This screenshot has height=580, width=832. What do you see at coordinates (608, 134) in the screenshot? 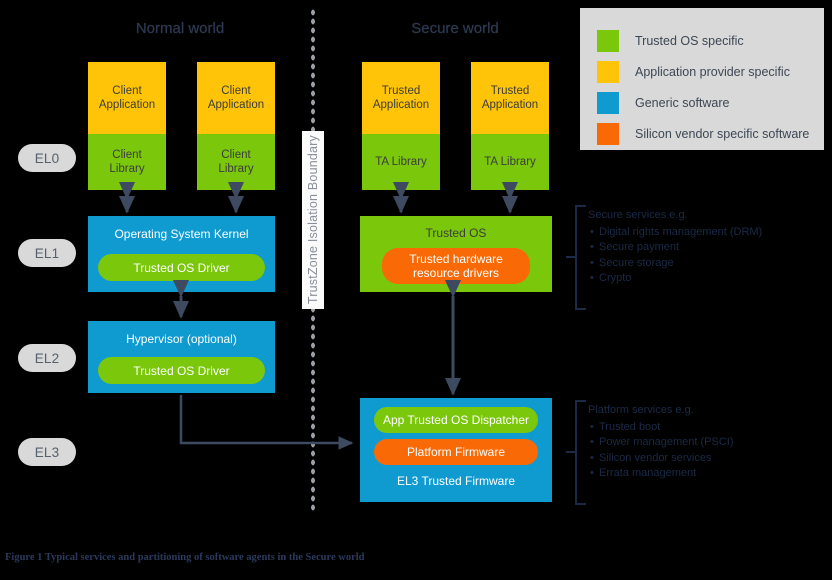
I see `legend-swatch-orange` at bounding box center [608, 134].